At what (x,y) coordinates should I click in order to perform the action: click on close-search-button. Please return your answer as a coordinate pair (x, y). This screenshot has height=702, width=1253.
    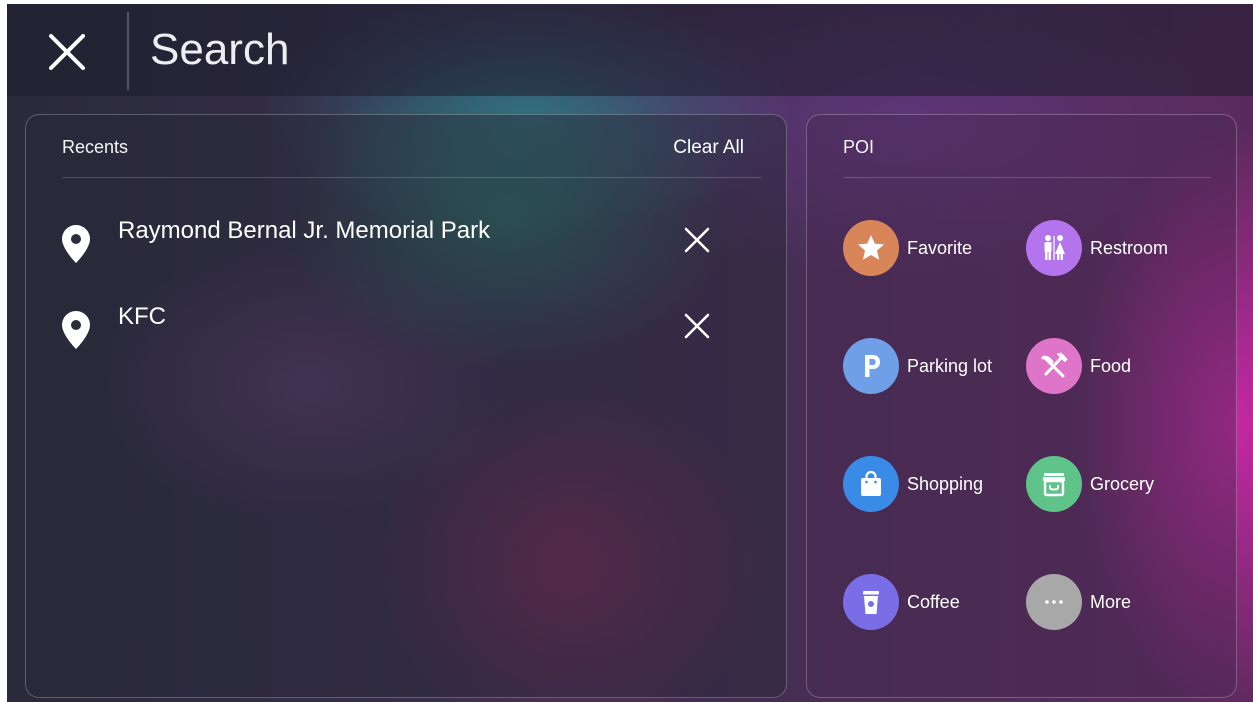
    Looking at the image, I should click on (67, 52).